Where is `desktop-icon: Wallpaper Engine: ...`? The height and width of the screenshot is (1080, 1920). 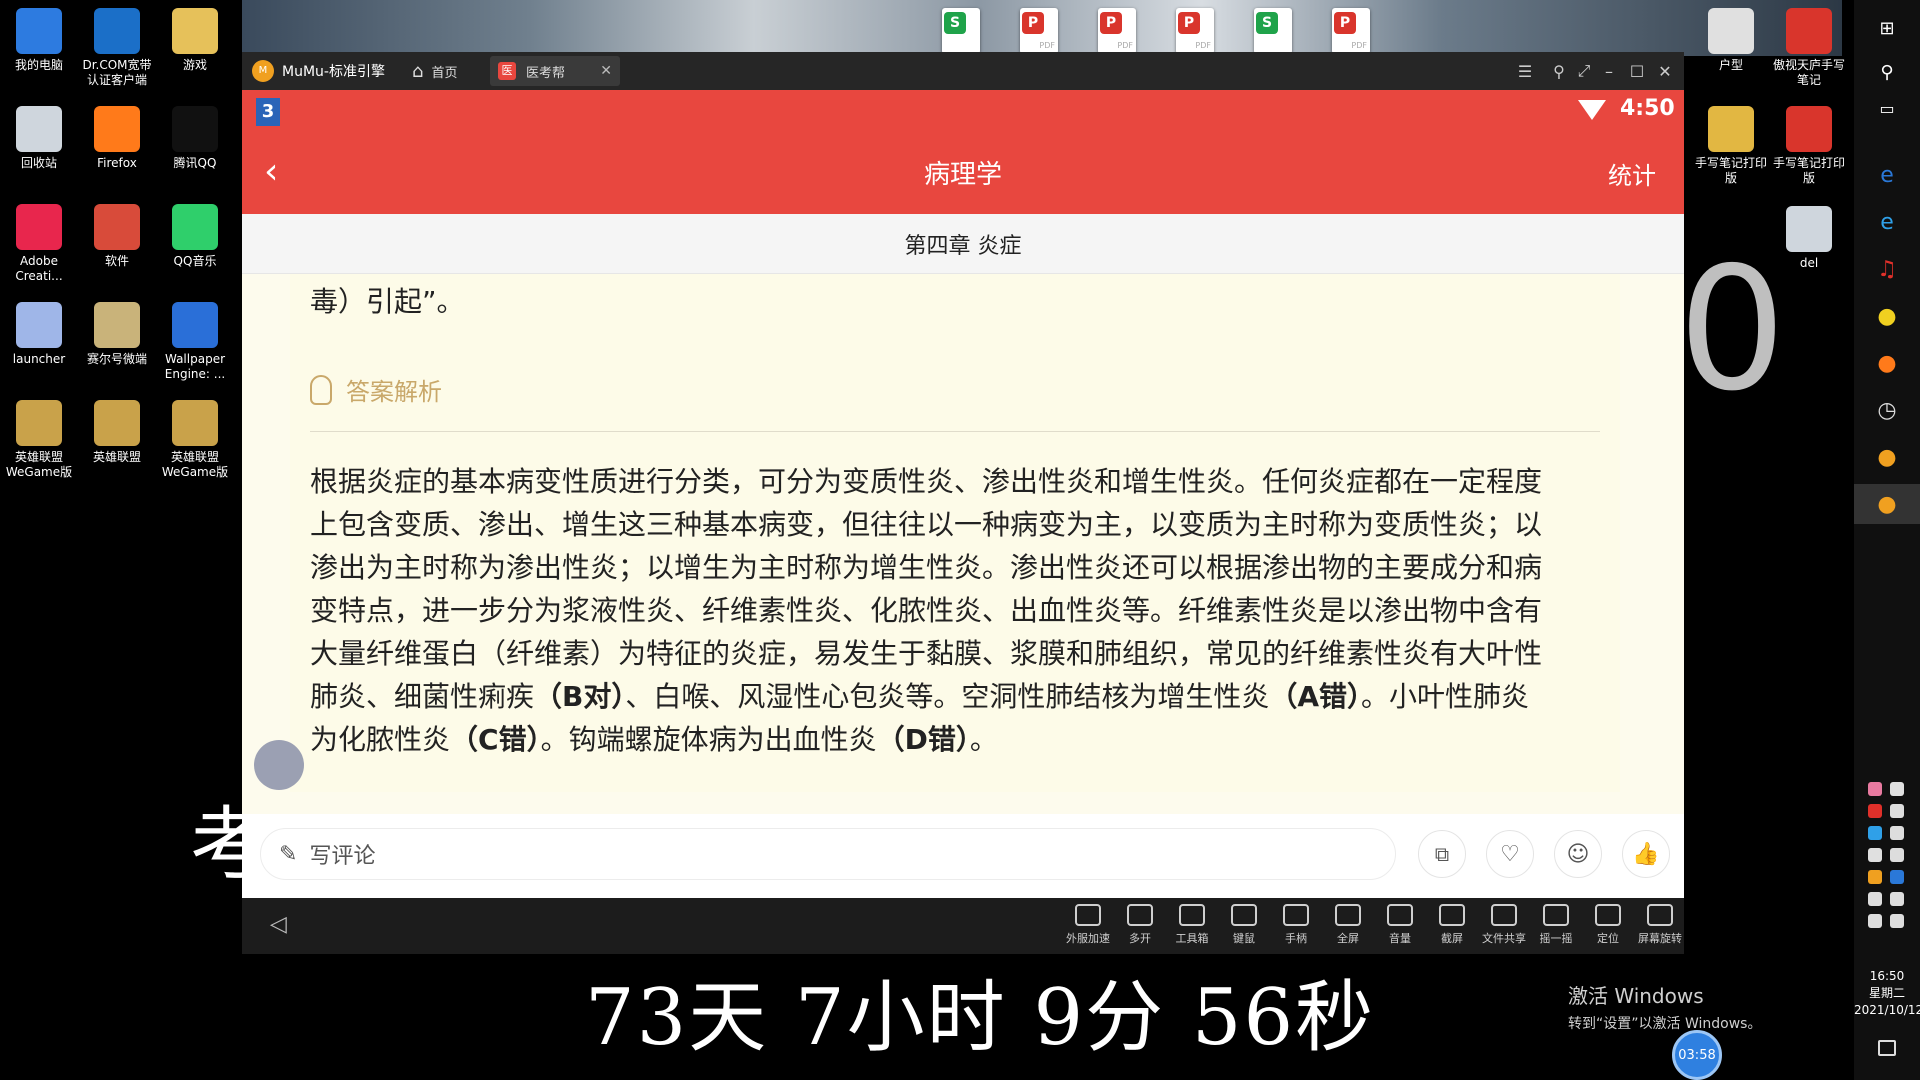 desktop-icon: Wallpaper Engine: ... is located at coordinates (195, 342).